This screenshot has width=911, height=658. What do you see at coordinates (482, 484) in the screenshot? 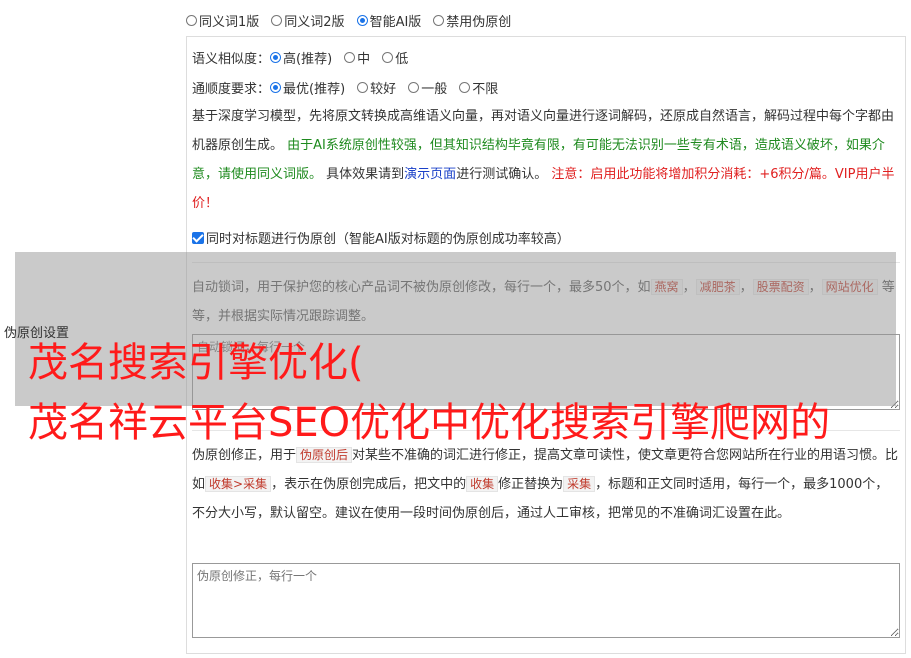
I see `example-tag: 收集` at bounding box center [482, 484].